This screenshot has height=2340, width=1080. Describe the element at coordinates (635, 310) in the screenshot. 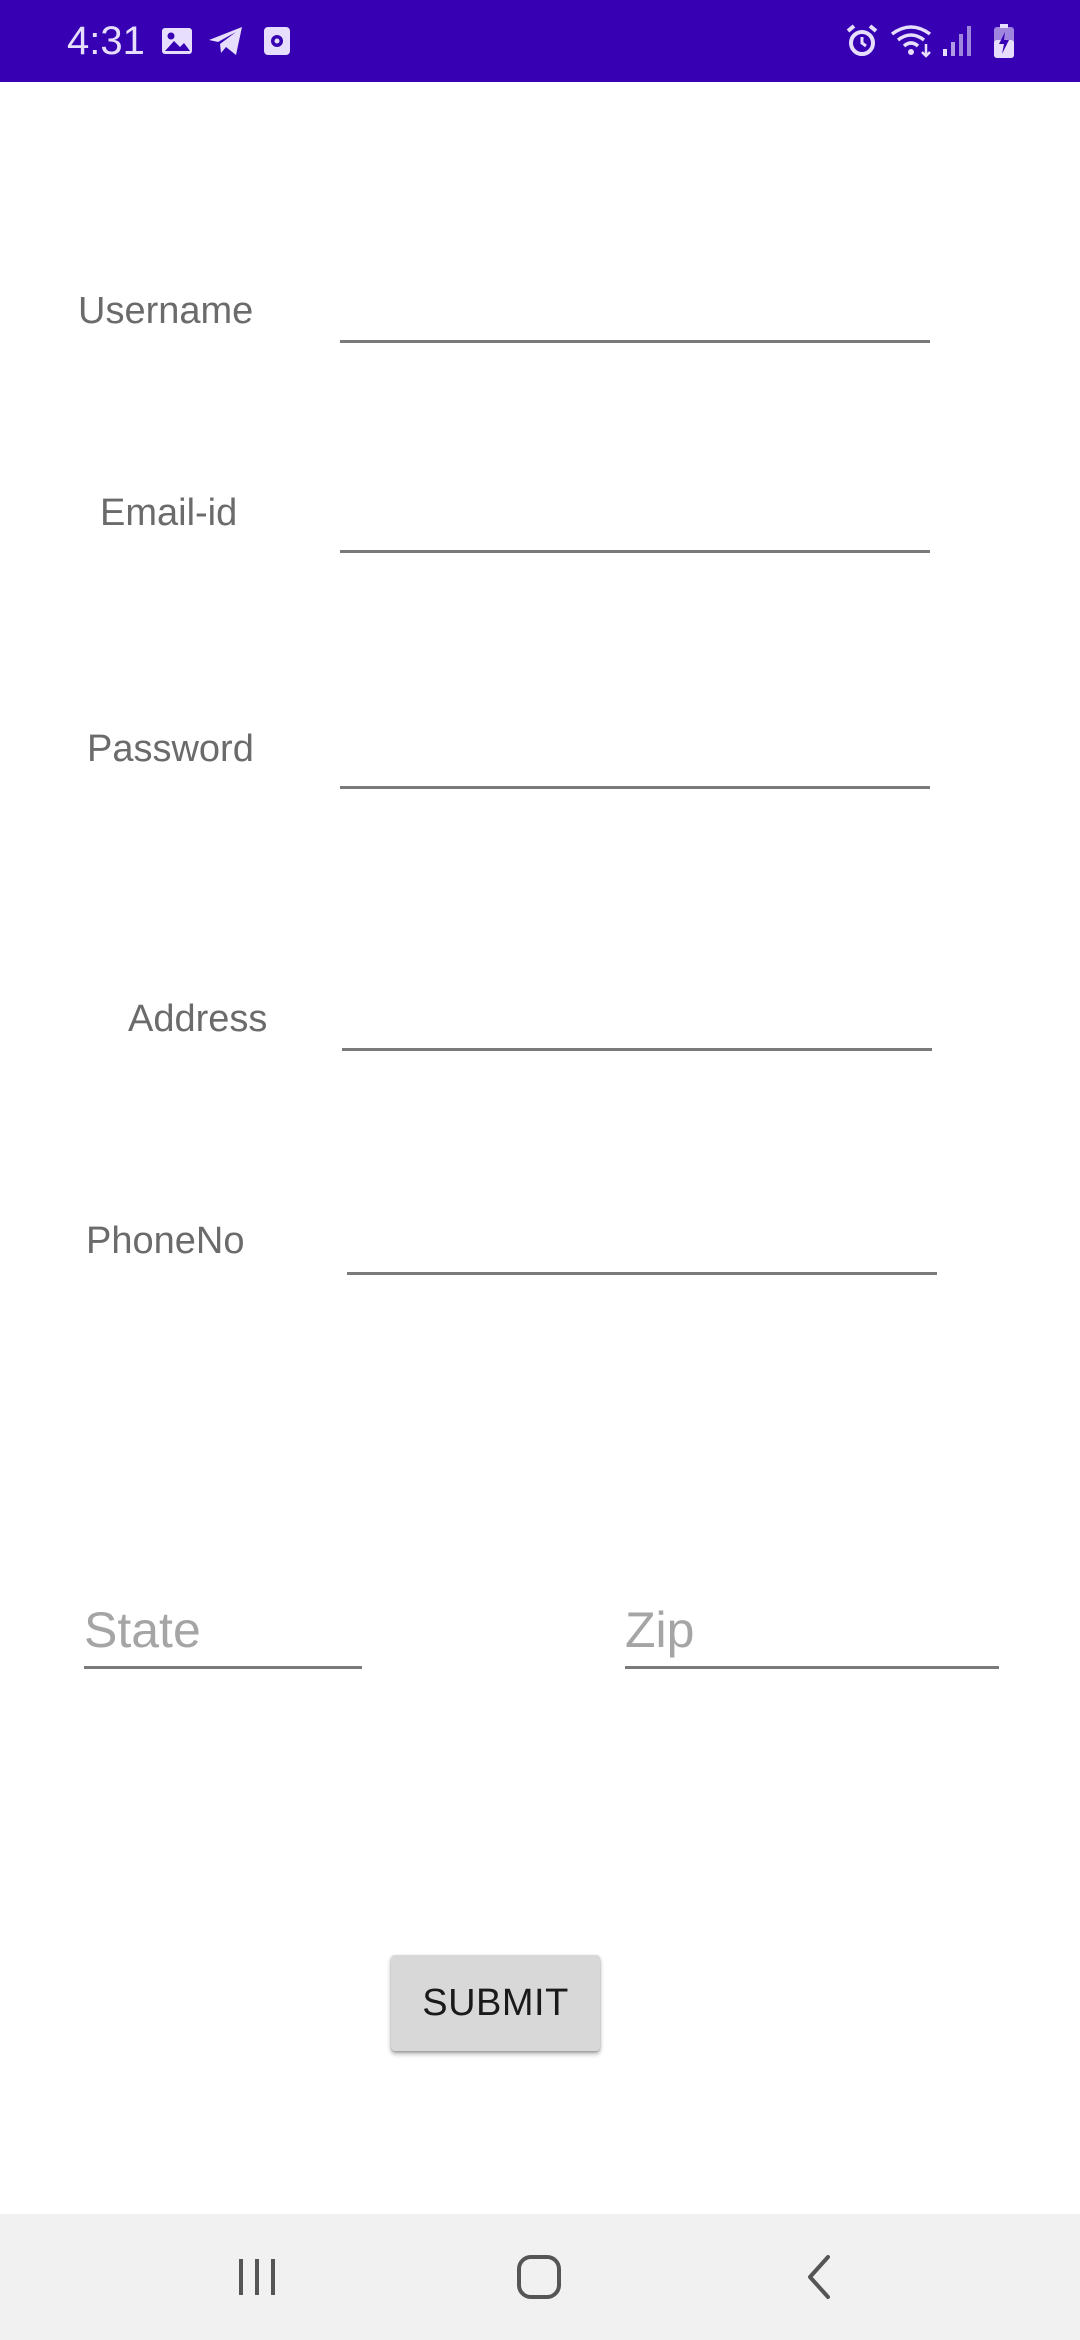

I see `username-input` at that location.